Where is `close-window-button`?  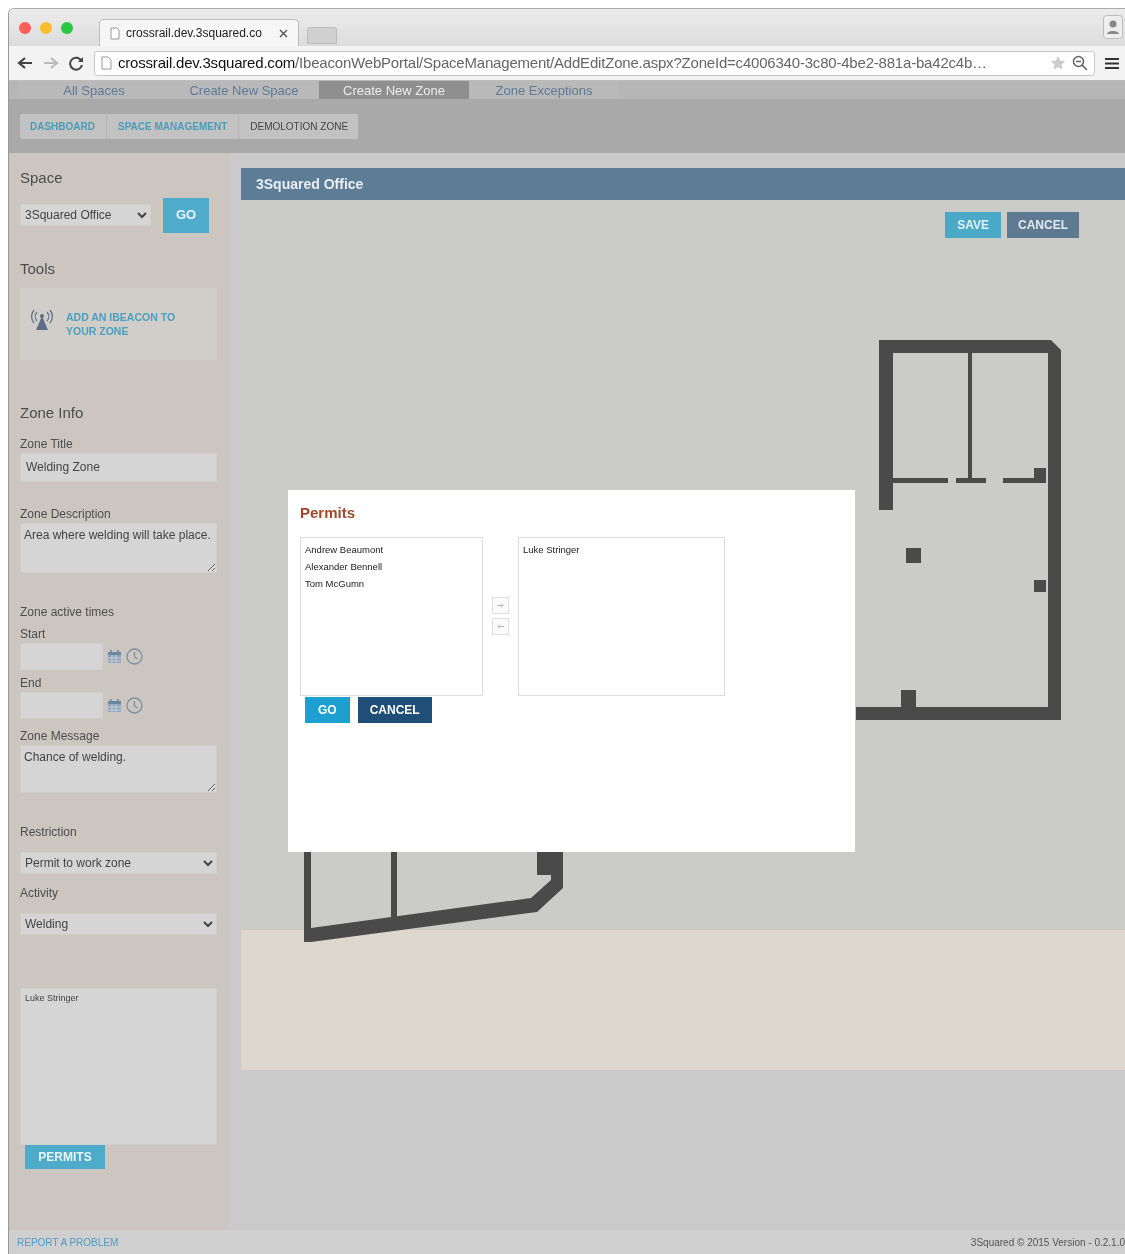
close-window-button is located at coordinates (25, 28).